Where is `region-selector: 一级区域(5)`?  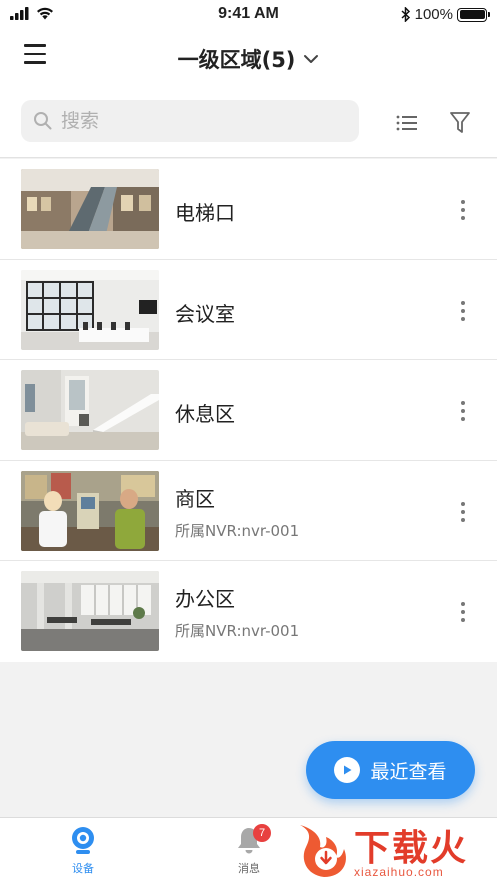
region-selector: 一级区域(5) is located at coordinates (248, 59).